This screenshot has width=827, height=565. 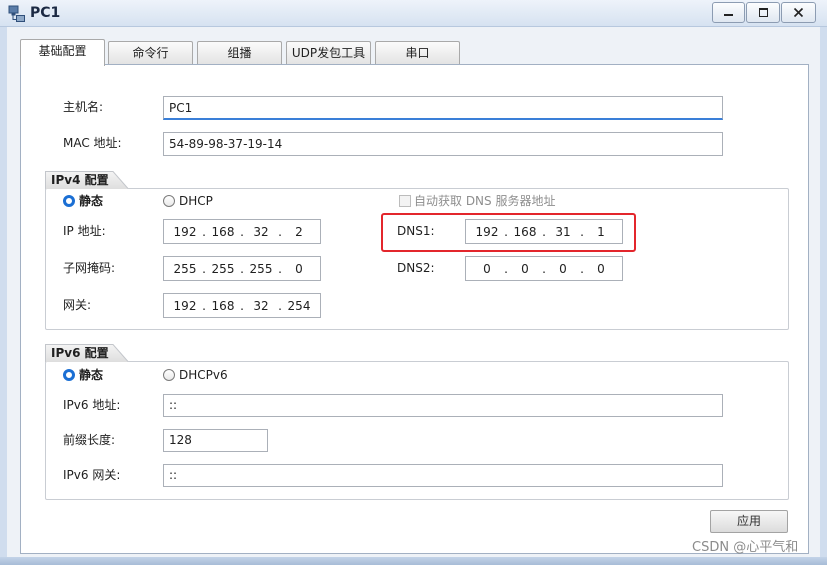 I want to click on prefix-length-label: 前缀长度:, so click(x=89, y=440).